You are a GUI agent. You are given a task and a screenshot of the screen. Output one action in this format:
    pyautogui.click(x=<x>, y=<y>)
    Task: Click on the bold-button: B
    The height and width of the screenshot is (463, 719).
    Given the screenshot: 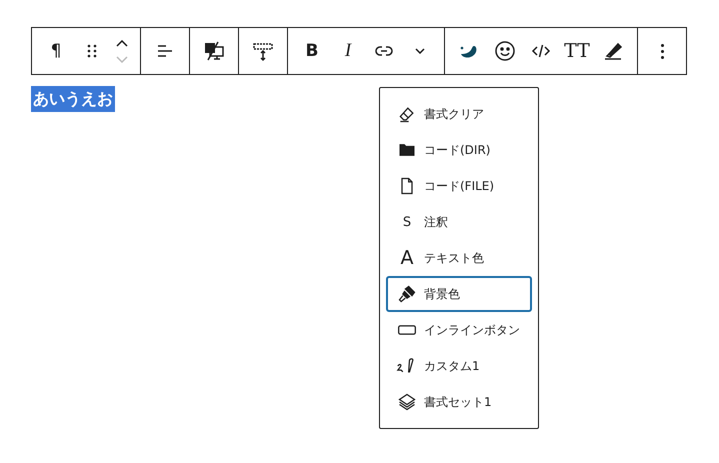 What is the action you would take?
    pyautogui.click(x=312, y=51)
    